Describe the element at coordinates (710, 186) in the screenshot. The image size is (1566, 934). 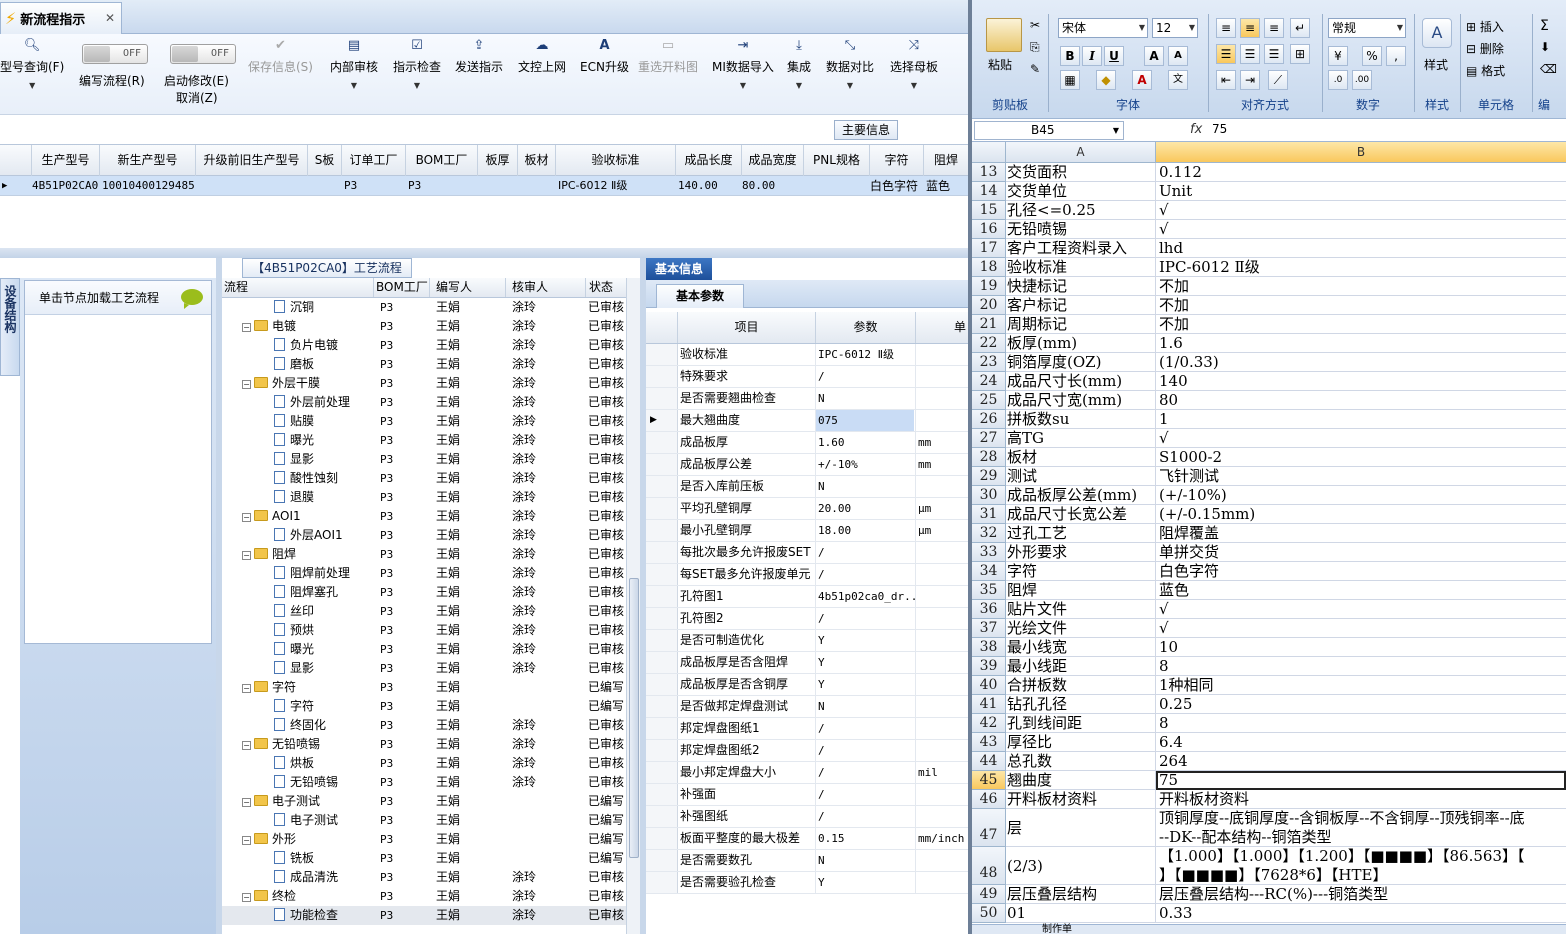
I see `table-cell: 140.00` at that location.